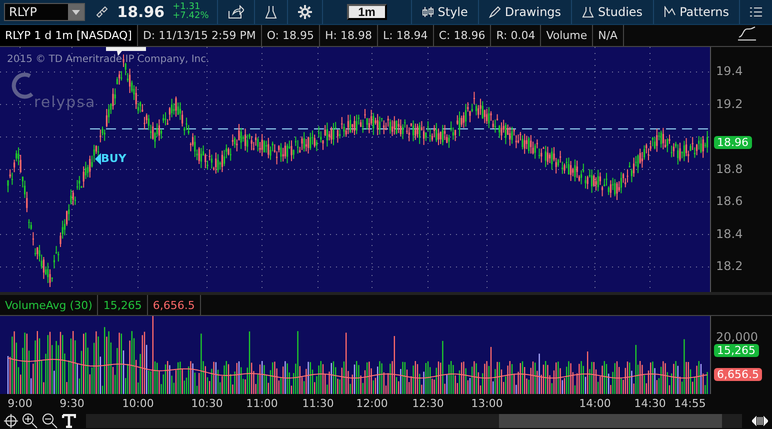 This screenshot has height=429, width=772. What do you see at coordinates (406, 35) in the screenshot?
I see `info-field: L: 18.94` at bounding box center [406, 35].